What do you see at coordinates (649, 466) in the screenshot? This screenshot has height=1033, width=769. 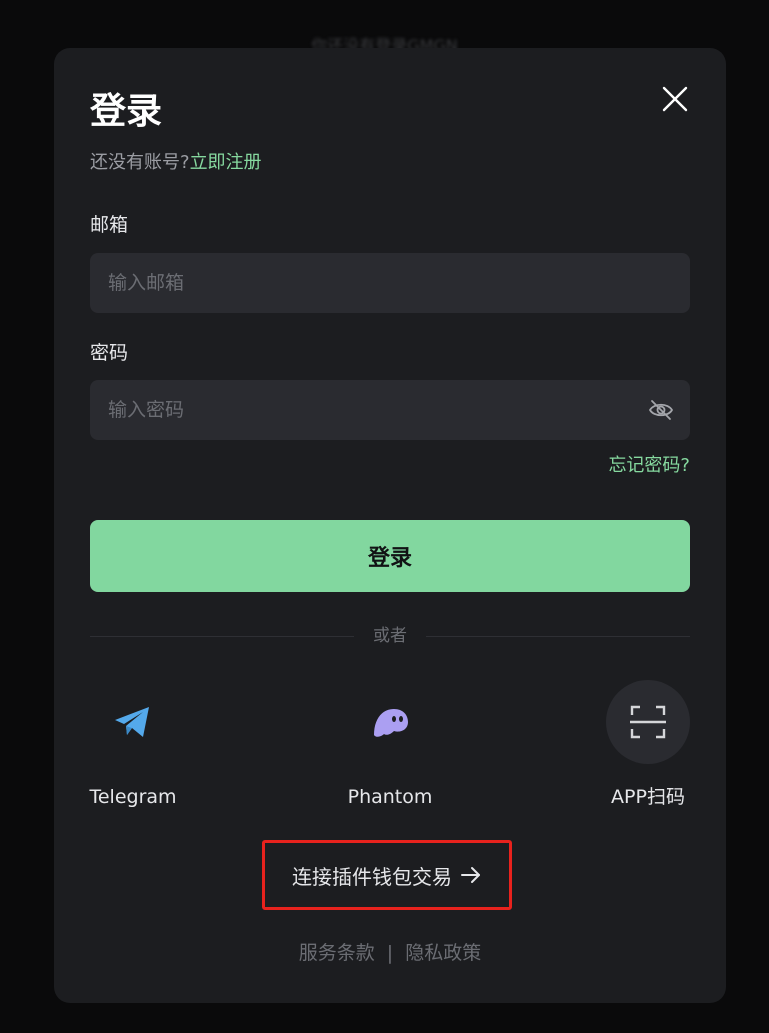 I see `forgot-password-link: 忘记密码?` at bounding box center [649, 466].